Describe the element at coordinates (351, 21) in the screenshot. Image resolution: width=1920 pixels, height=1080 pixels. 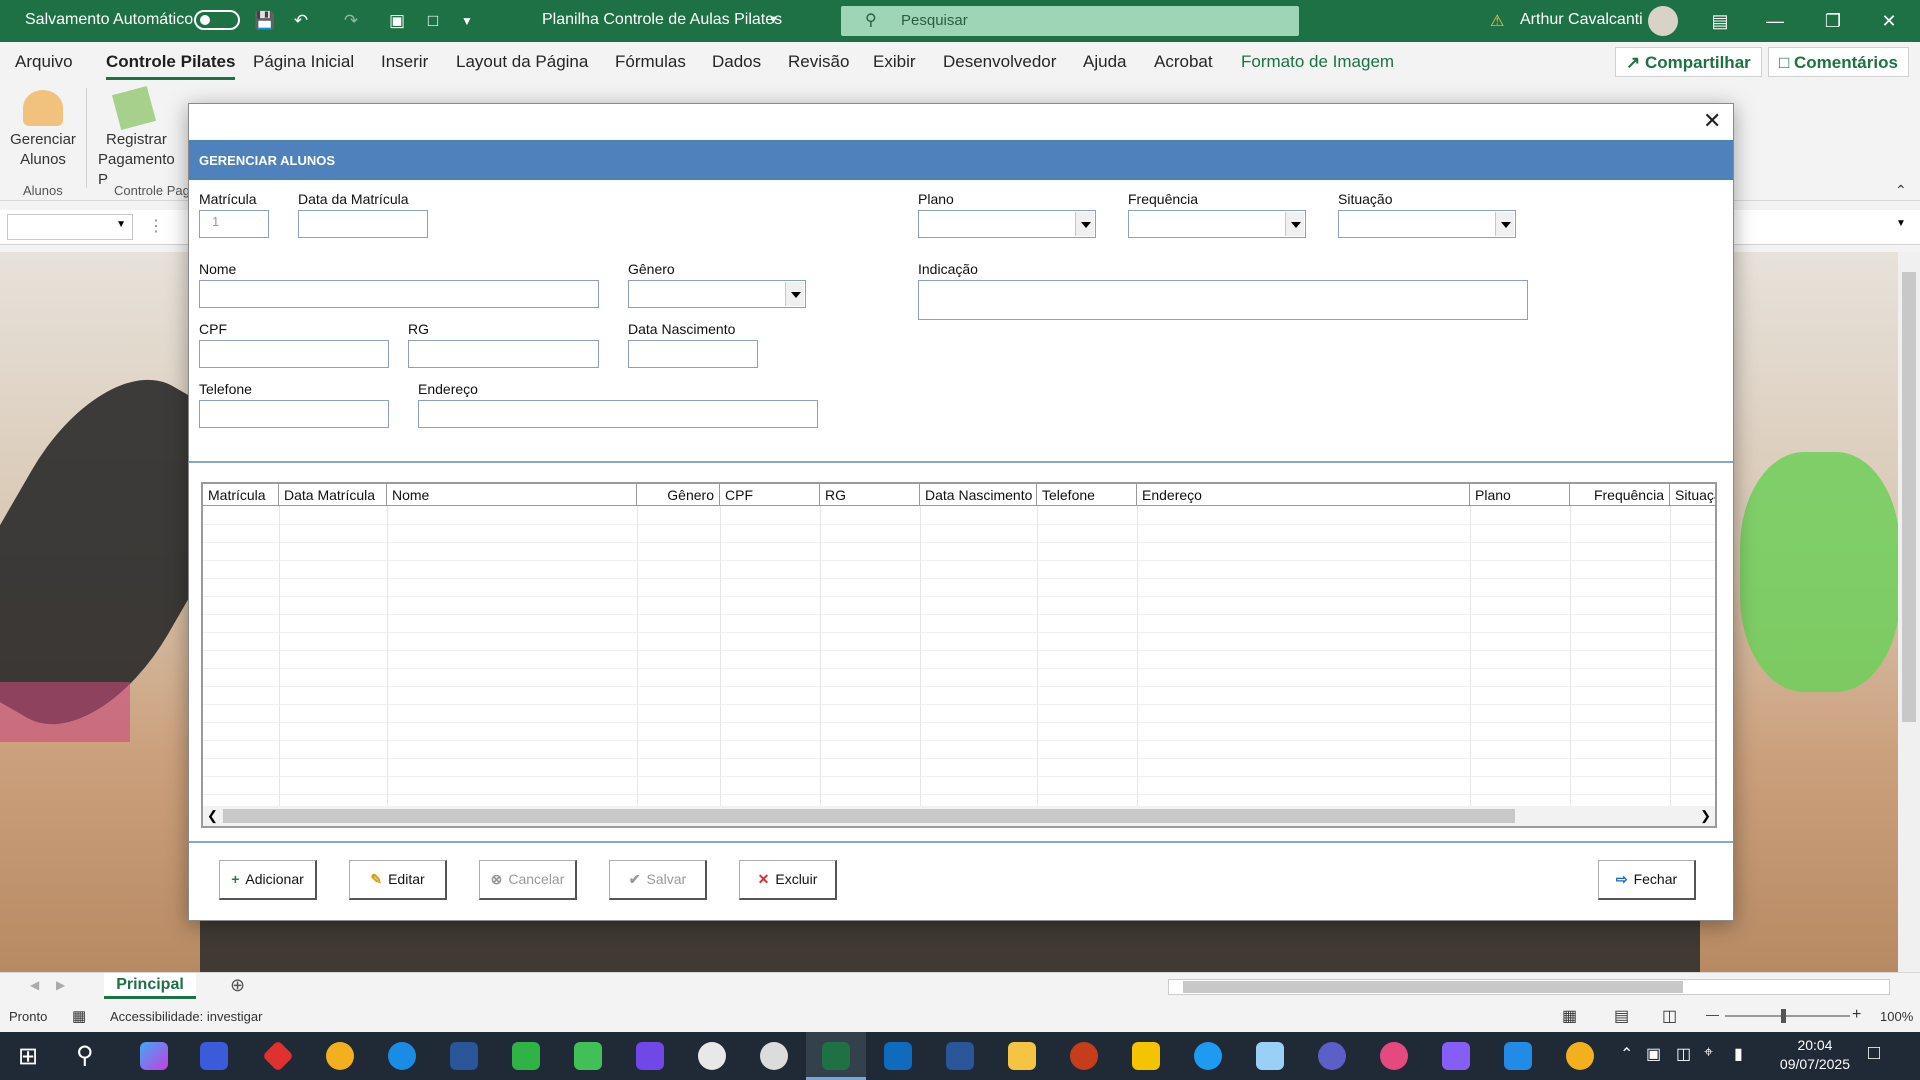
I see `redo-icon: ↷` at that location.